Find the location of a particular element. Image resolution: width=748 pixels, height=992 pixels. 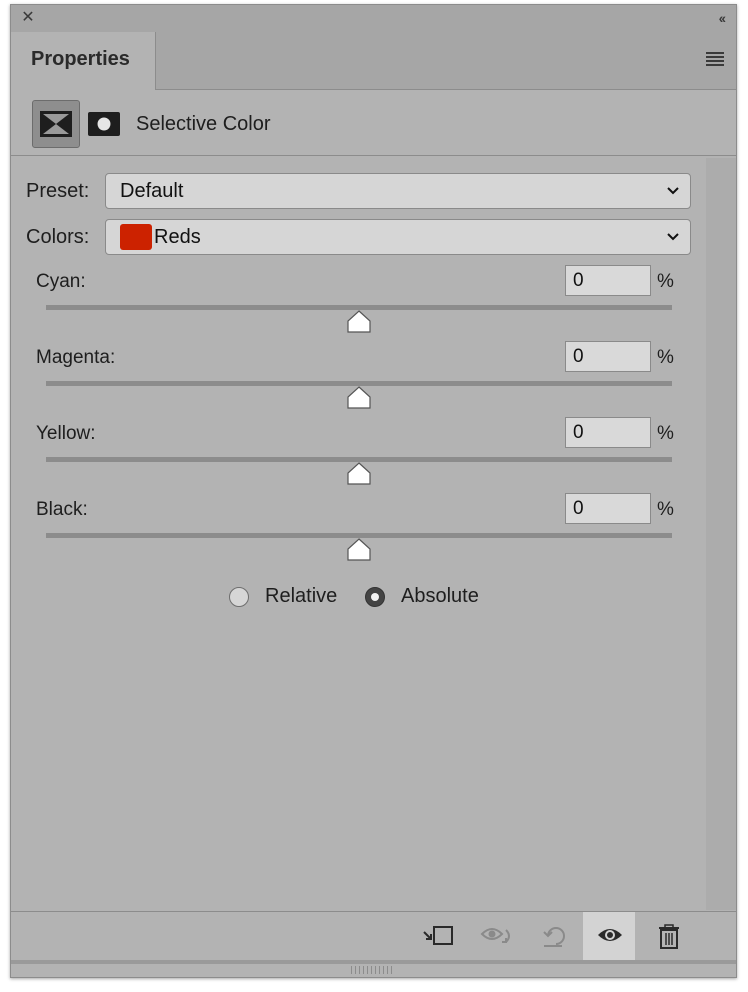

cyan-value-field: 0 is located at coordinates (608, 280).